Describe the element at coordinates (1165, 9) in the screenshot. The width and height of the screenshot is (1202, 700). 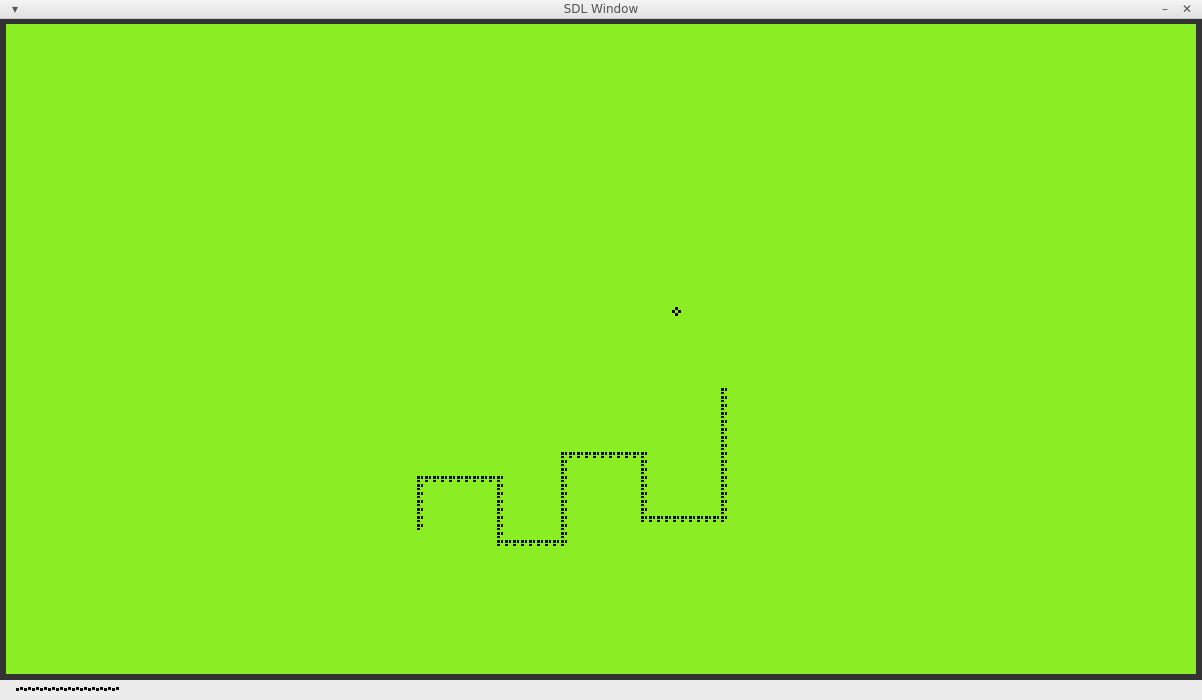
I see `minimize-icon: –` at that location.